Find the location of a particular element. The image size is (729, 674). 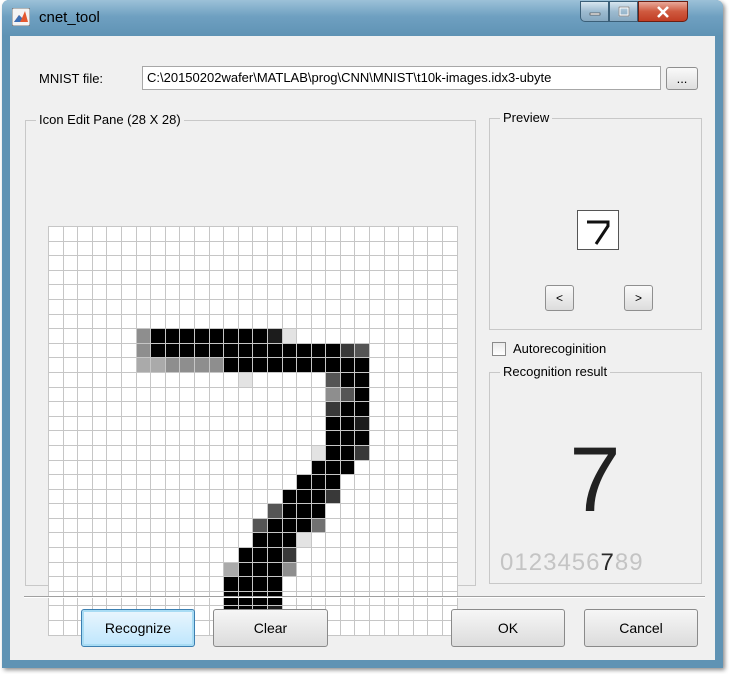

clear-button: Clear is located at coordinates (270, 628).